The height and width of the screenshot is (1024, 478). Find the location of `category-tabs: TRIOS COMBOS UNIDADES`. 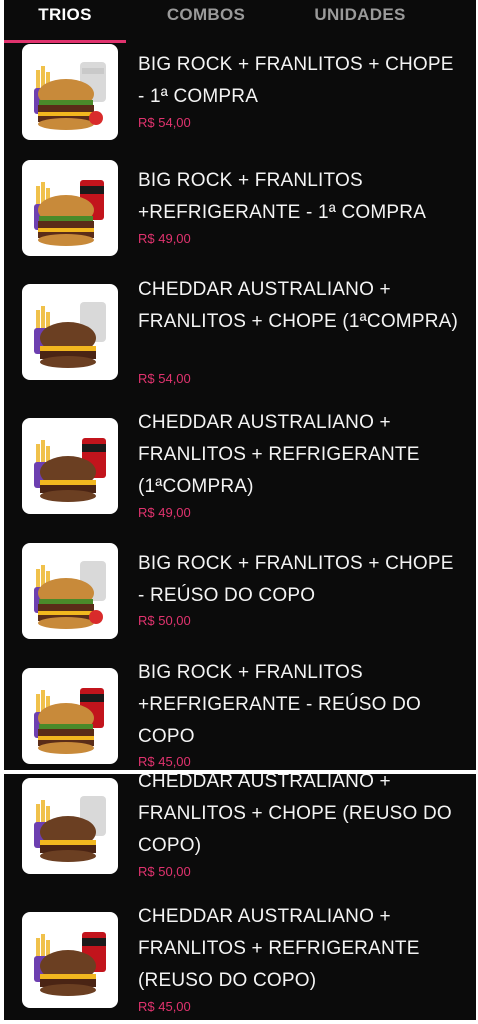

category-tabs: TRIOS COMBOS UNIDADES is located at coordinates (240, 22).